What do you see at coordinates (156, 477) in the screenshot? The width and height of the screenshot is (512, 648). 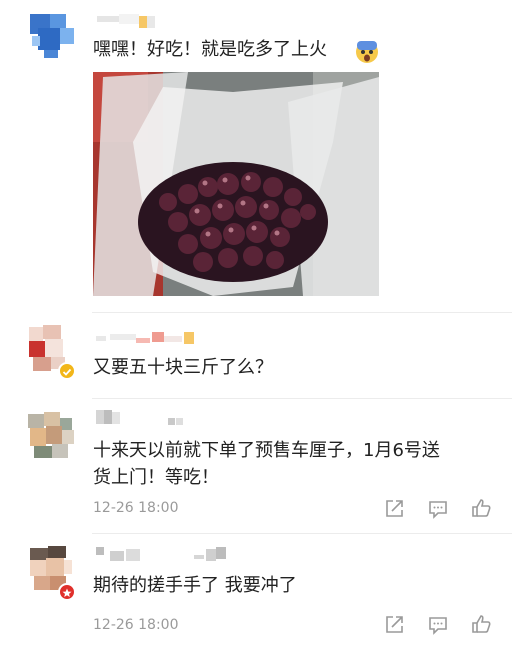 I see `comment-text-line-2: 货上门！等吃！` at bounding box center [156, 477].